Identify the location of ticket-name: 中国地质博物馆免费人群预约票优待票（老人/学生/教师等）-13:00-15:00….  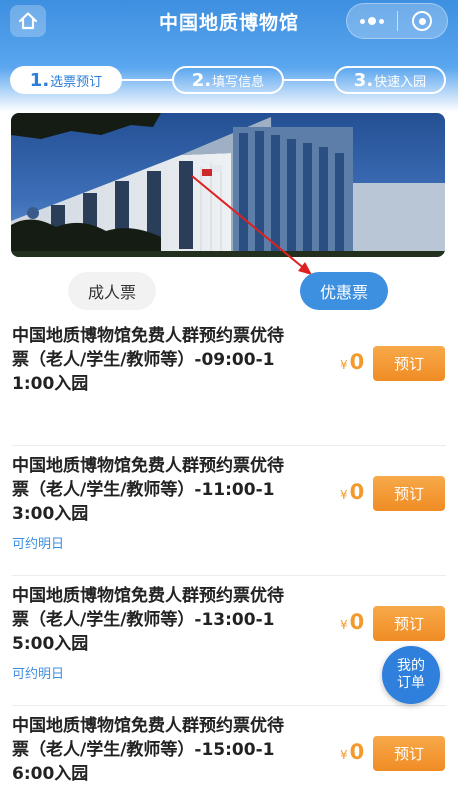
(148, 620).